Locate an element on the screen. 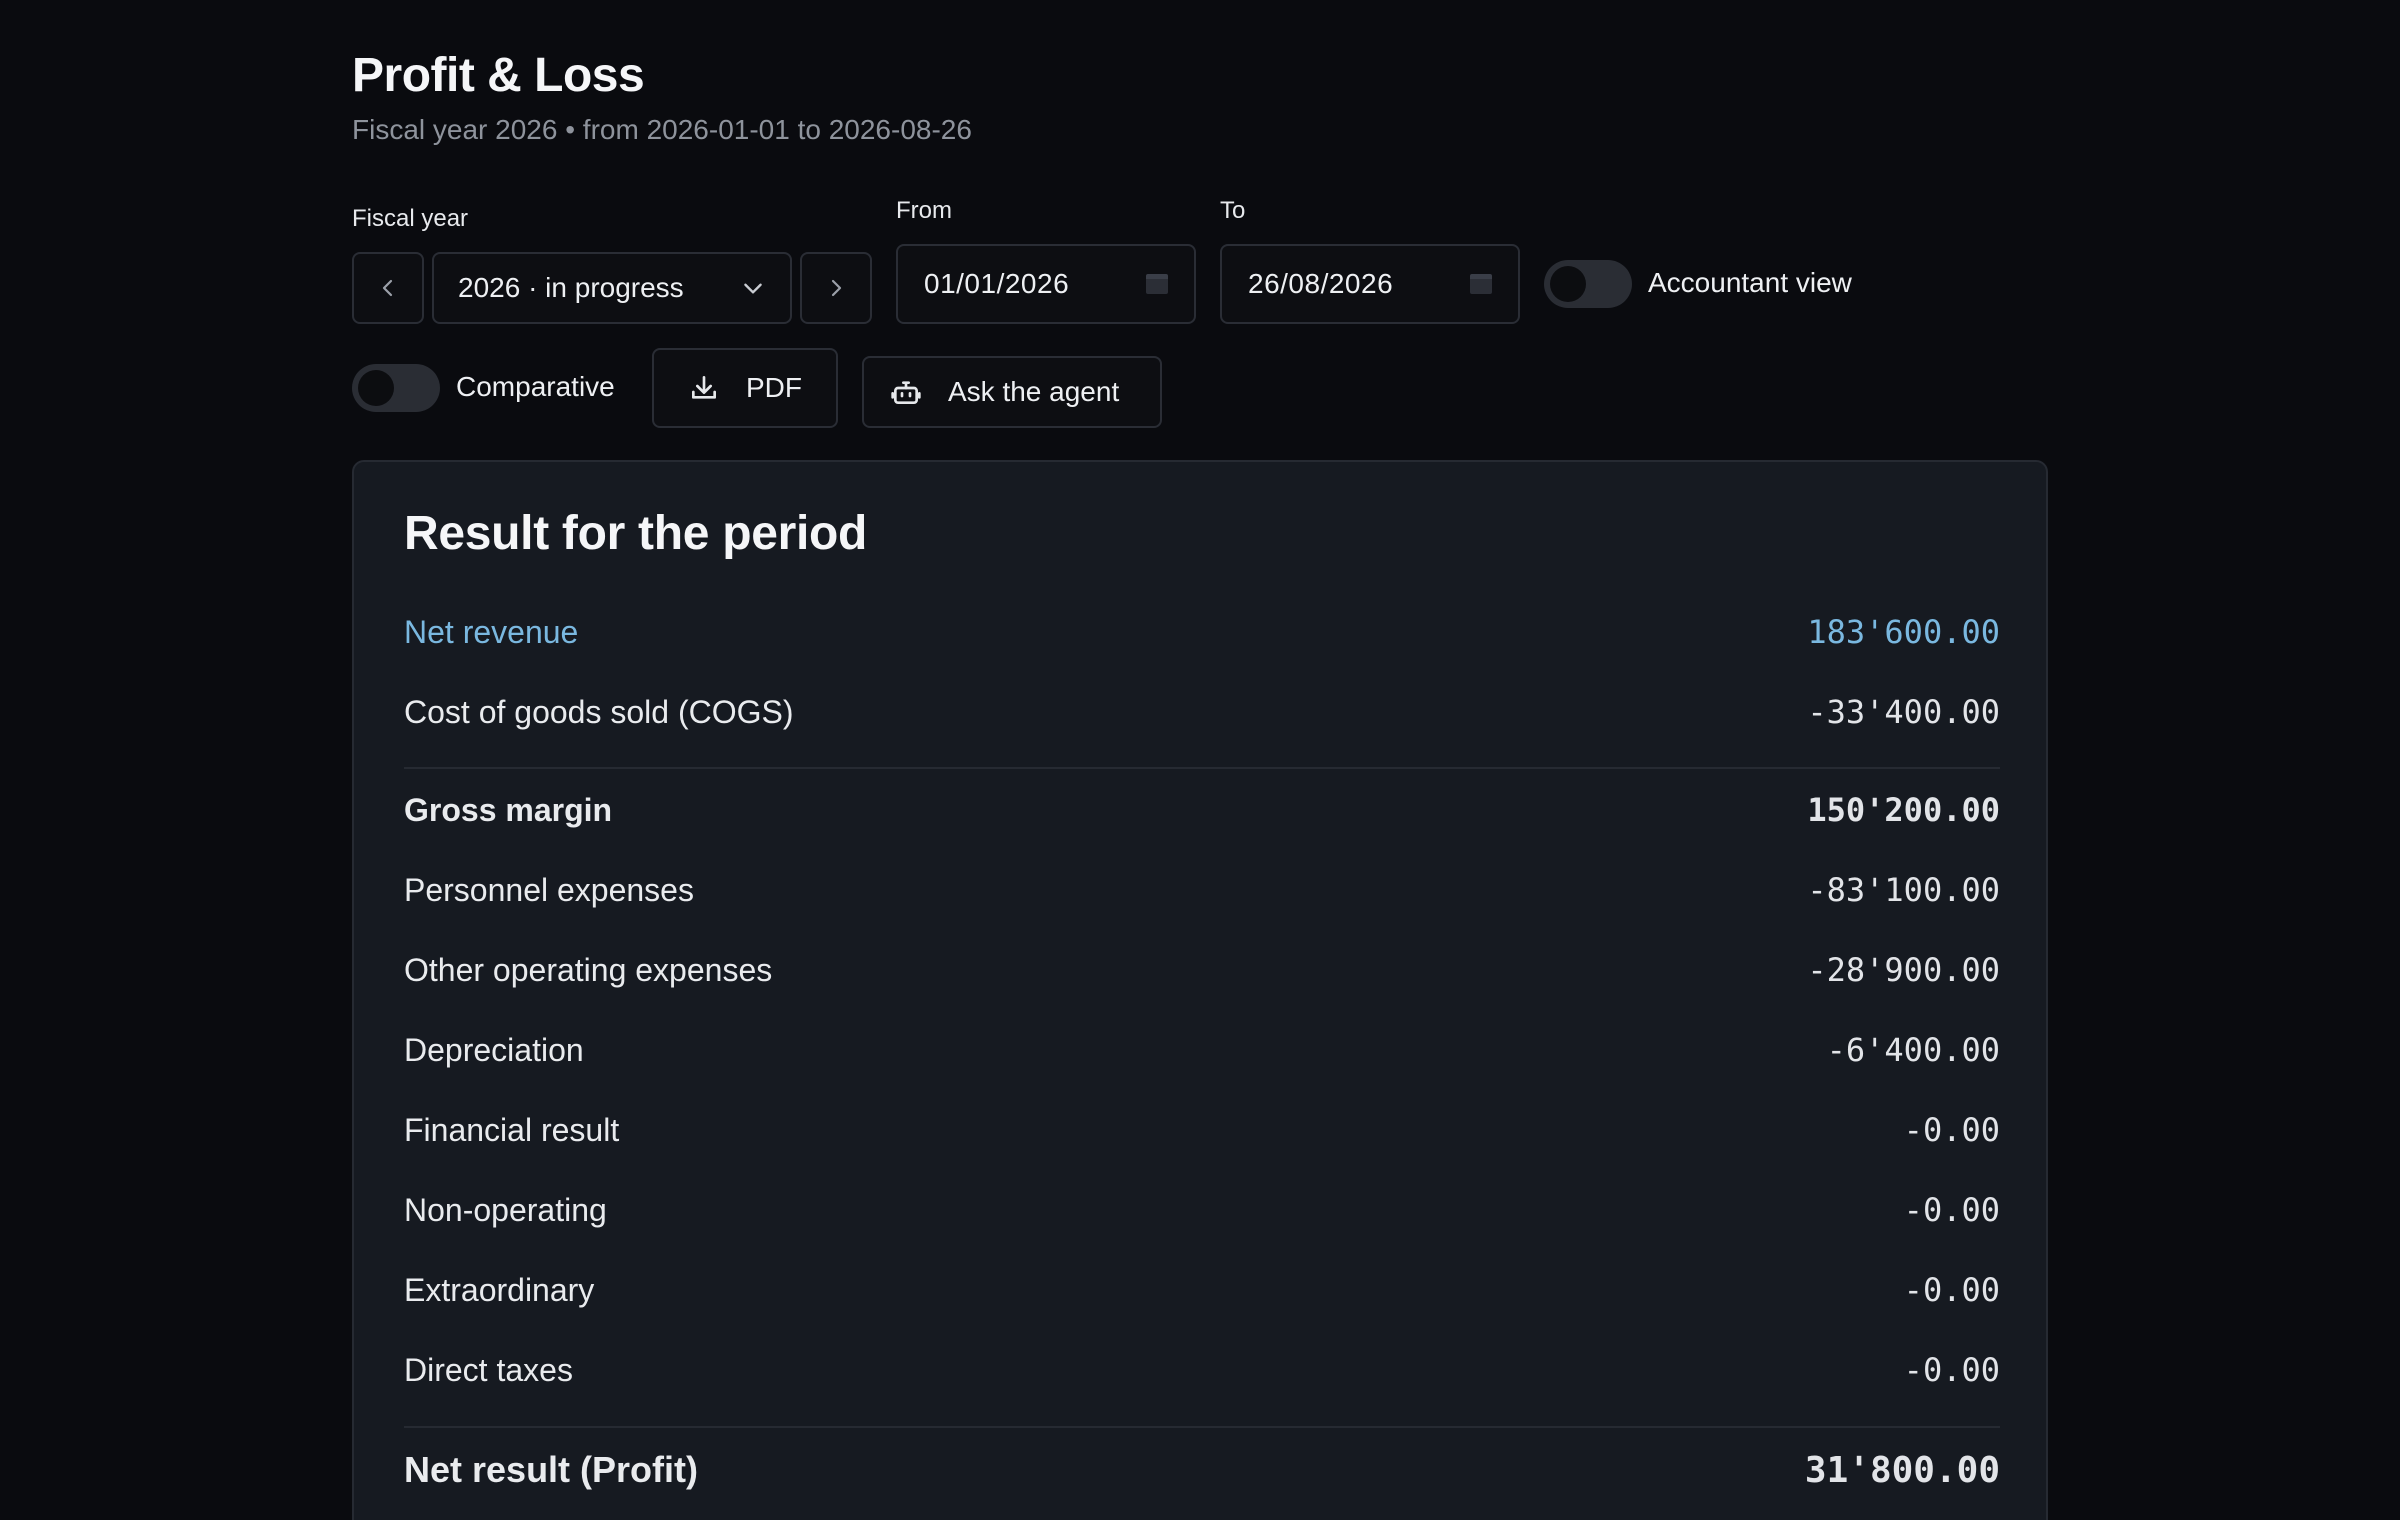  row-label: Extraordinary is located at coordinates (499, 1289).